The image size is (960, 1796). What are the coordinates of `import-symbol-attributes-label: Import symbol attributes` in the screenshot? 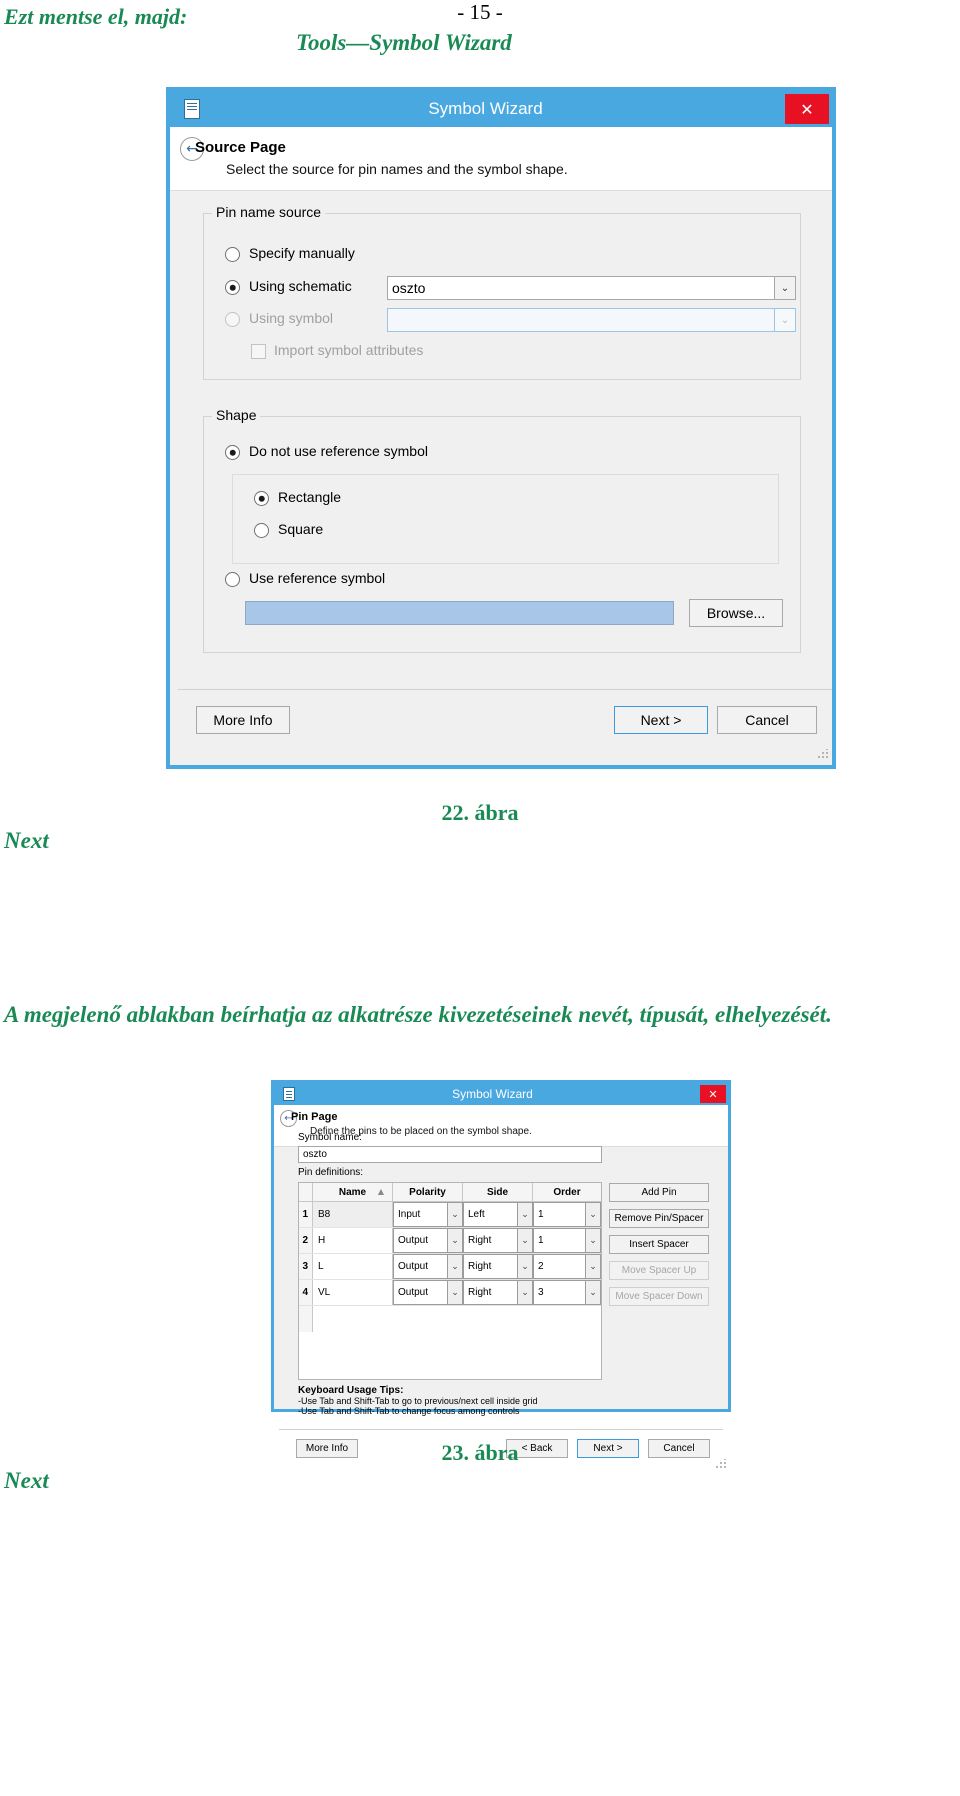 It's located at (349, 350).